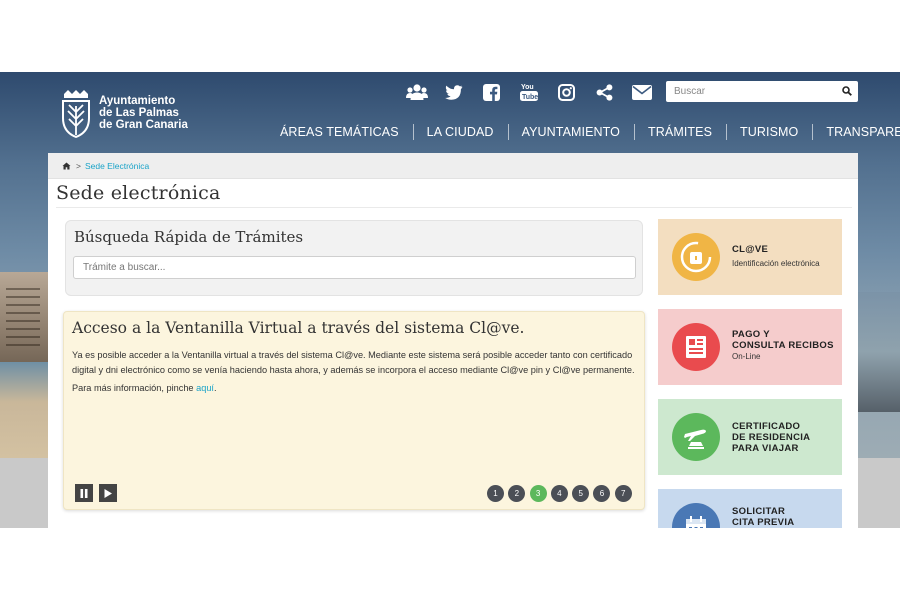 The width and height of the screenshot is (900, 600). What do you see at coordinates (453, 166) in the screenshot?
I see `breadcrumb: > Sede Electrónica` at bounding box center [453, 166].